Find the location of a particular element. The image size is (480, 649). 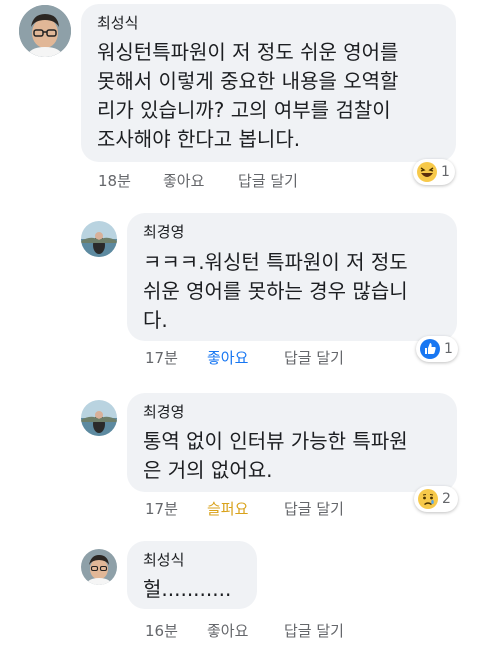

comment-text-line: 리가 있습니까? 고의 여부를 검찰이 is located at coordinates (244, 110).